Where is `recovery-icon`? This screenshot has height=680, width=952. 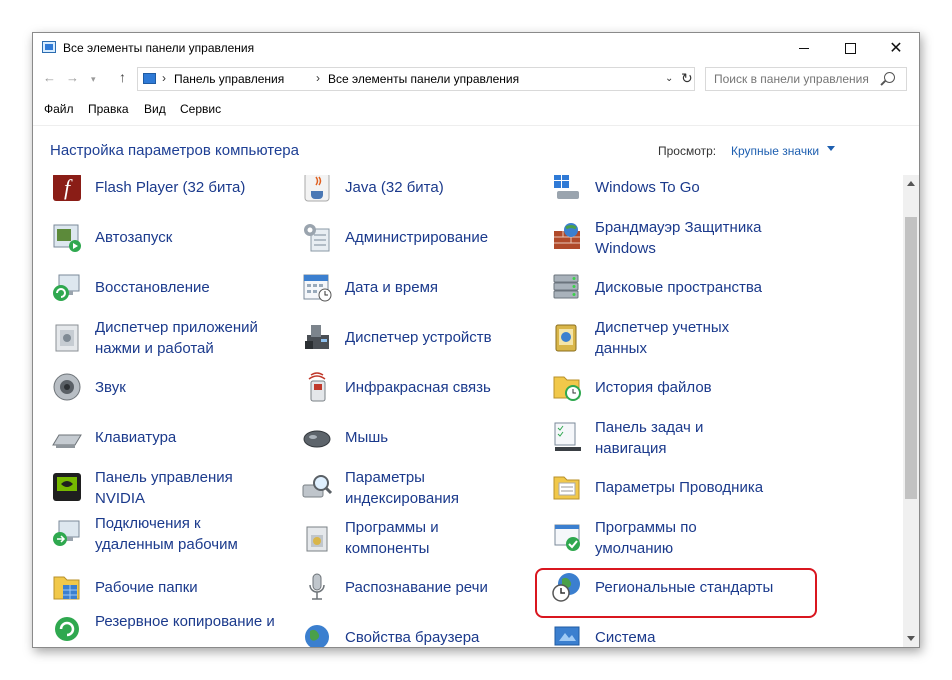
recovery-icon is located at coordinates (67, 287).